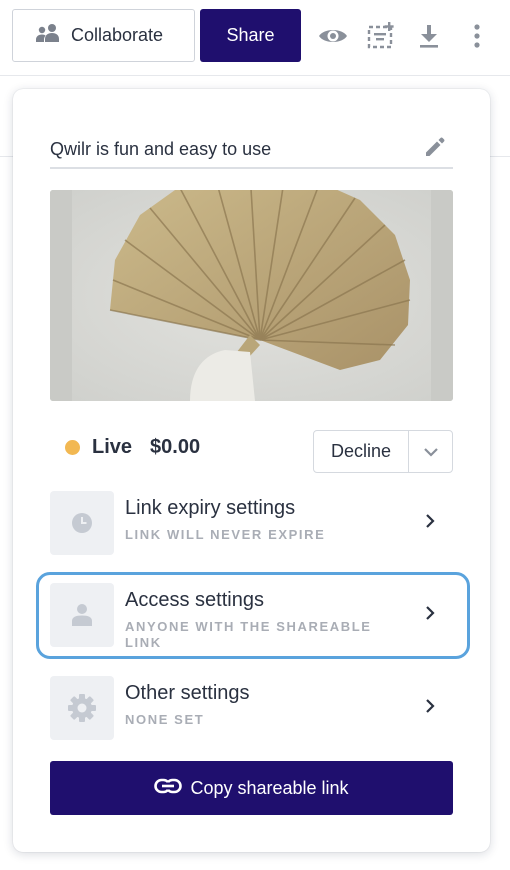 This screenshot has height=870, width=510. Describe the element at coordinates (48, 35) in the screenshot. I see `users-icon` at that location.